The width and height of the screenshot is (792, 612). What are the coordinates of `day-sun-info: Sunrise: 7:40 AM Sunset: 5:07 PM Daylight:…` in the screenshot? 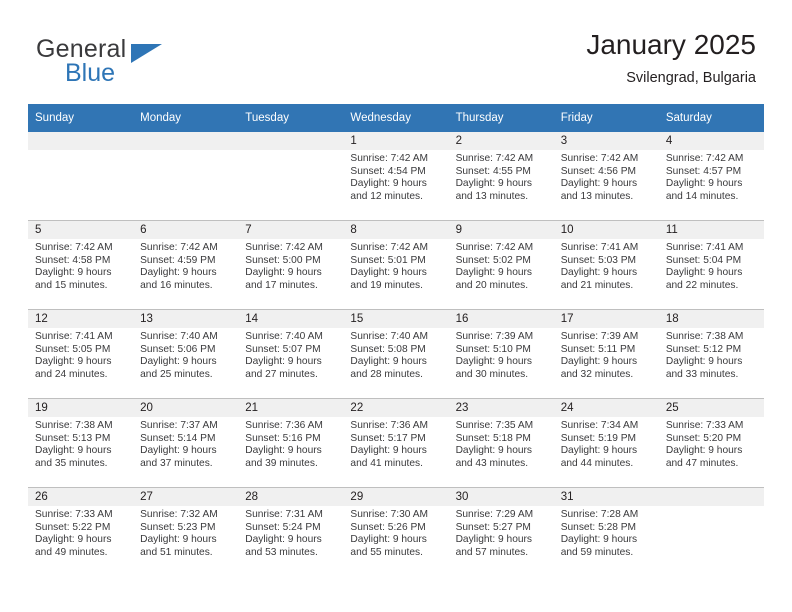 It's located at (290, 354).